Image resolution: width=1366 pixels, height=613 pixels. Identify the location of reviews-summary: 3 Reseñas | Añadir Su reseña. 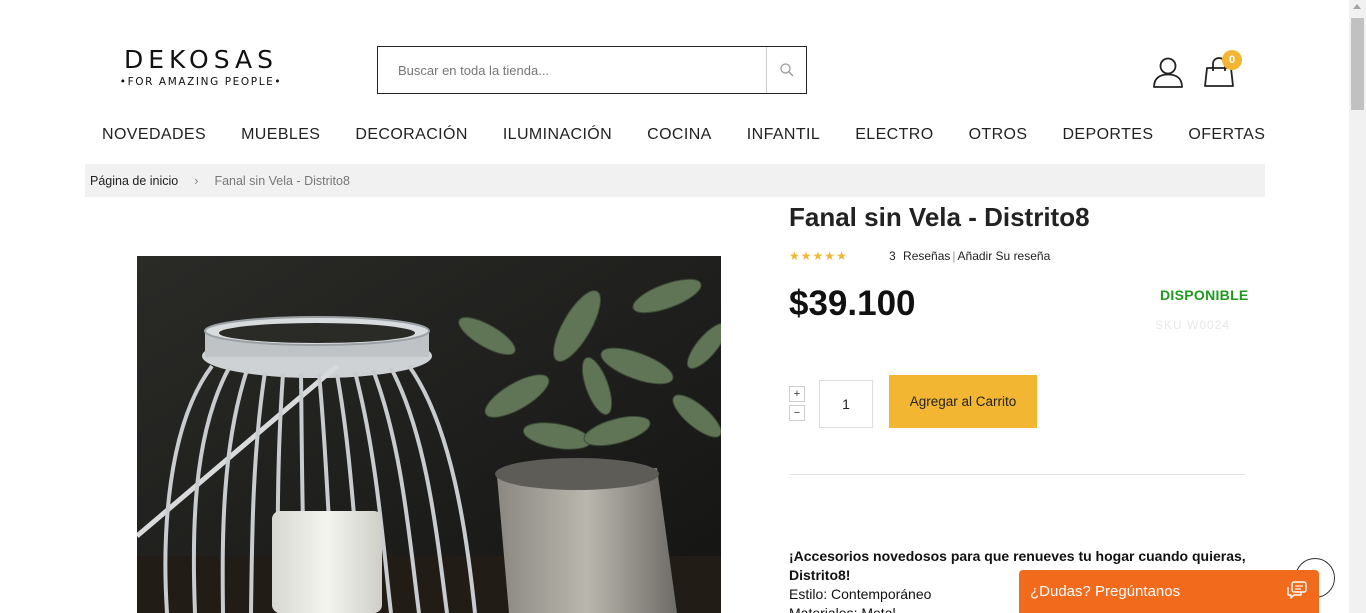
(969, 256).